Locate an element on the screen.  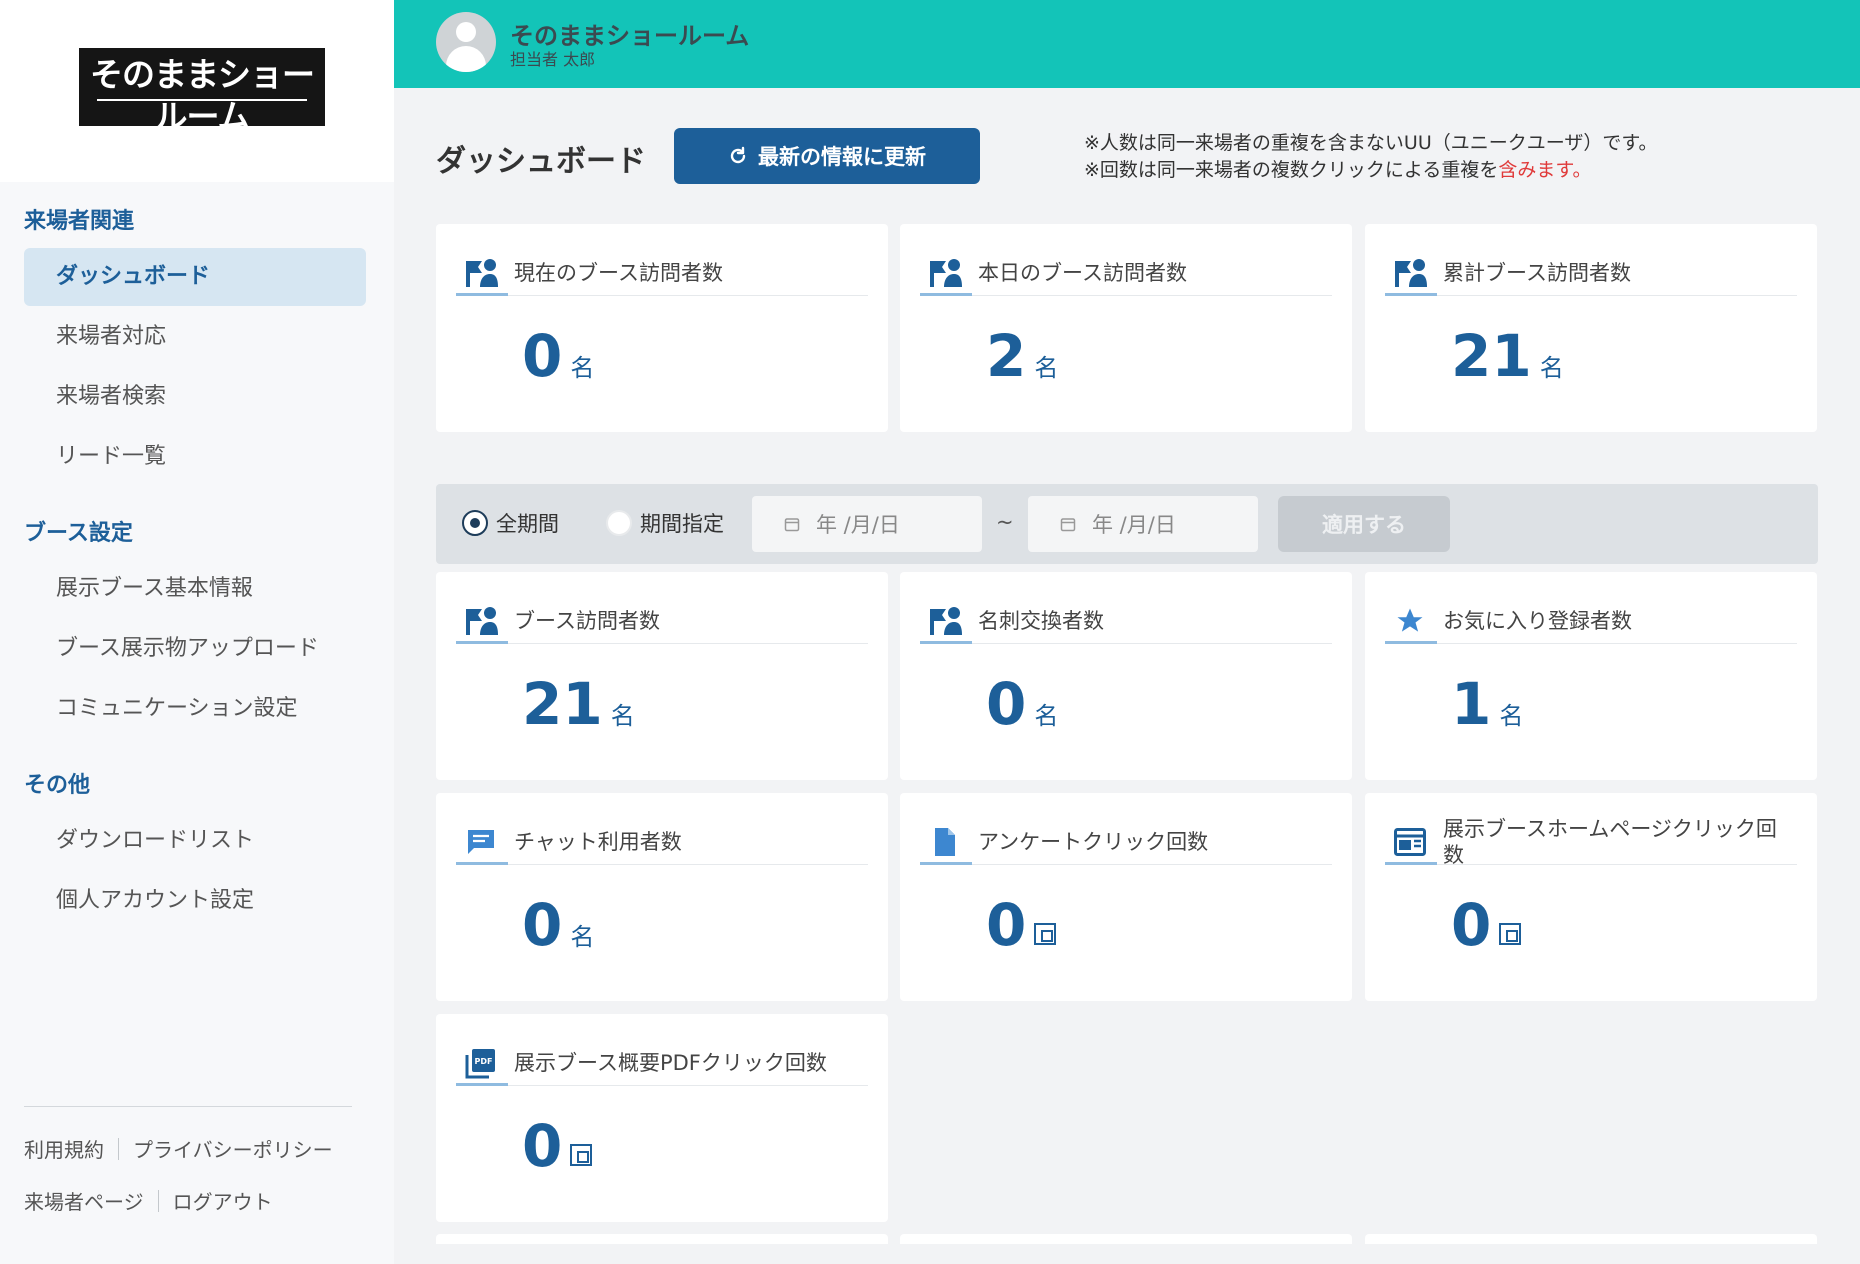
card-label: 現在のブース訪問者数 is located at coordinates (618, 272).